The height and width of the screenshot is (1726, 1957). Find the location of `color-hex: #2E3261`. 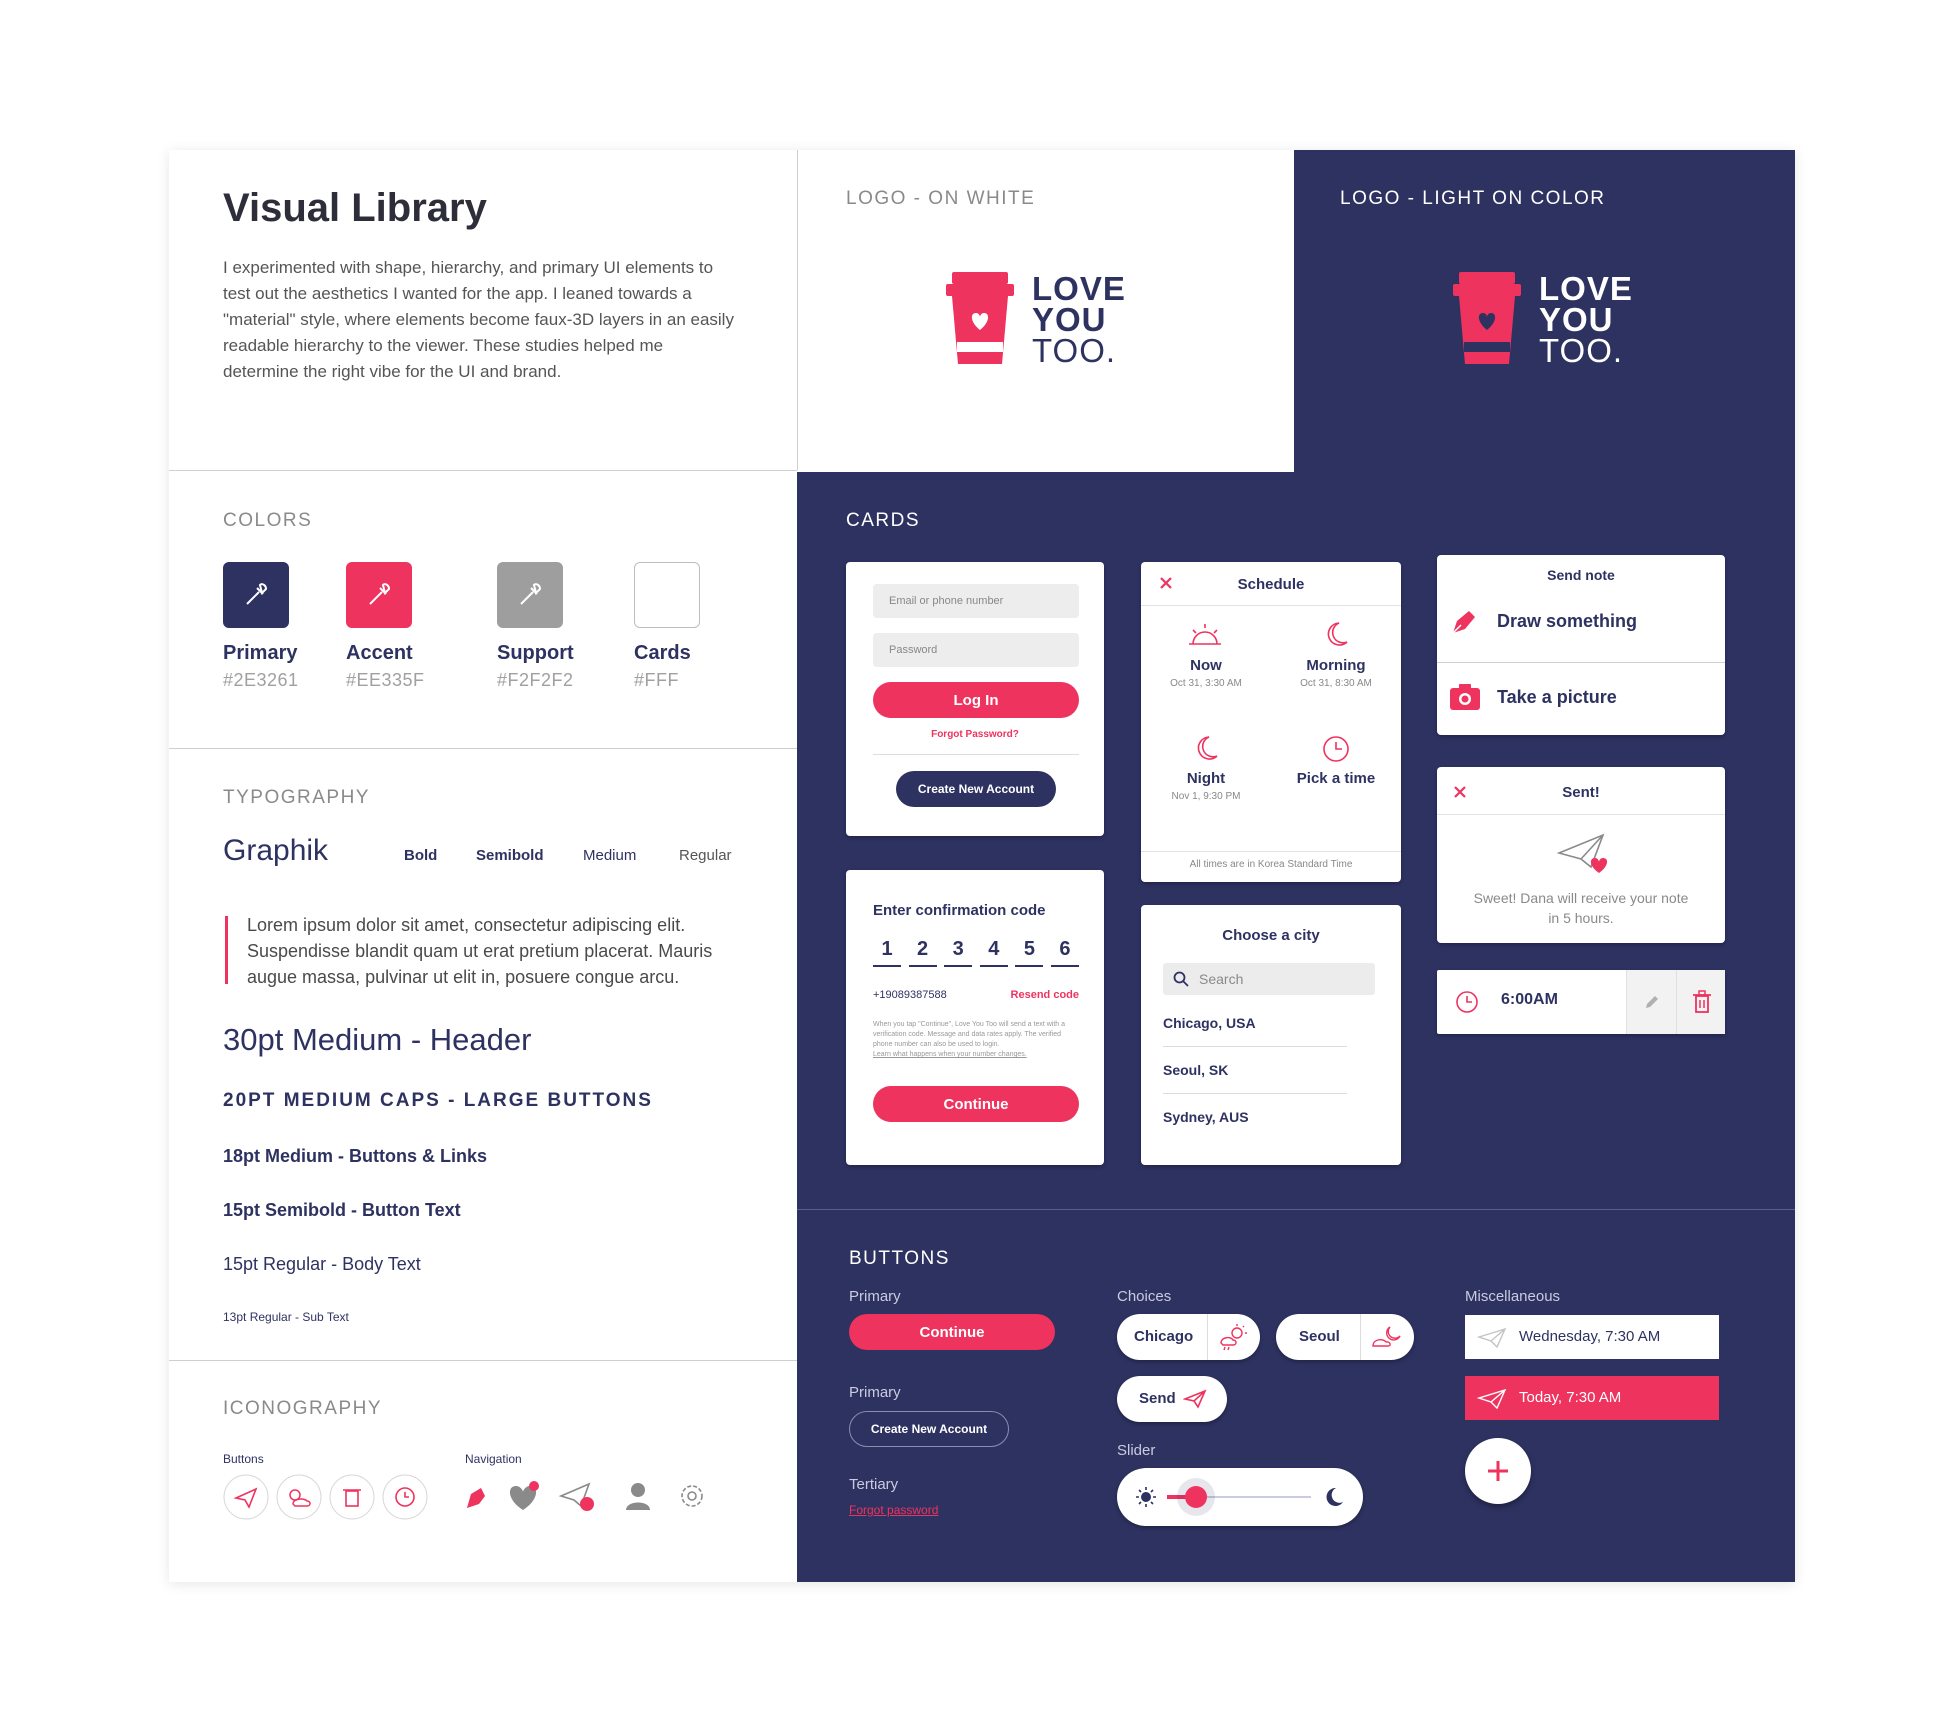

color-hex: #2E3261 is located at coordinates (261, 680).